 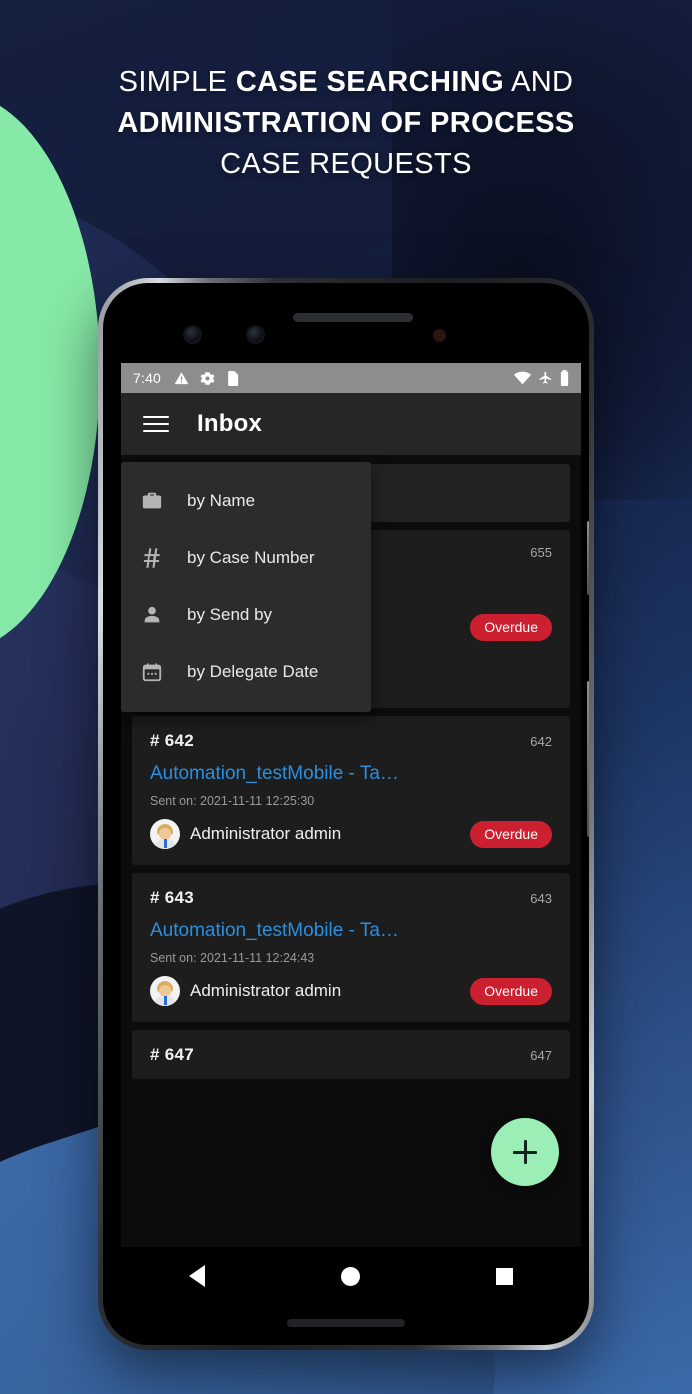 I want to click on battery-icon, so click(x=564, y=378).